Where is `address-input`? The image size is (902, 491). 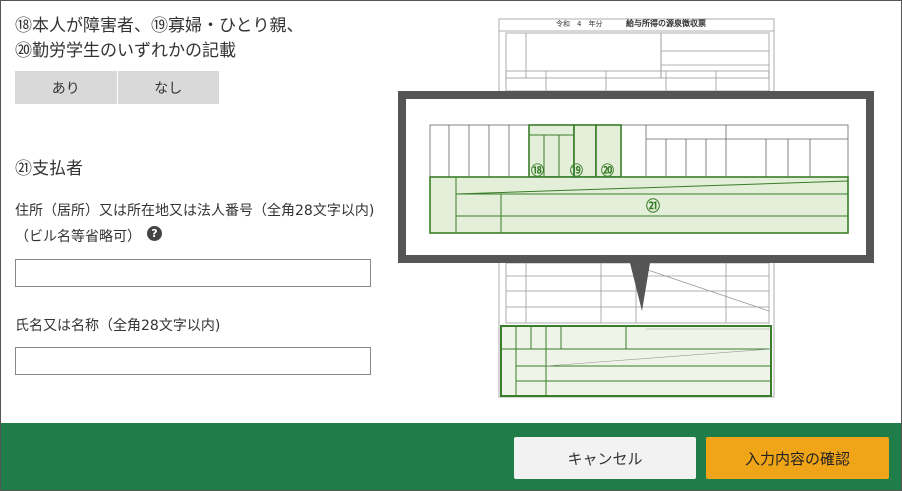
address-input is located at coordinates (193, 273).